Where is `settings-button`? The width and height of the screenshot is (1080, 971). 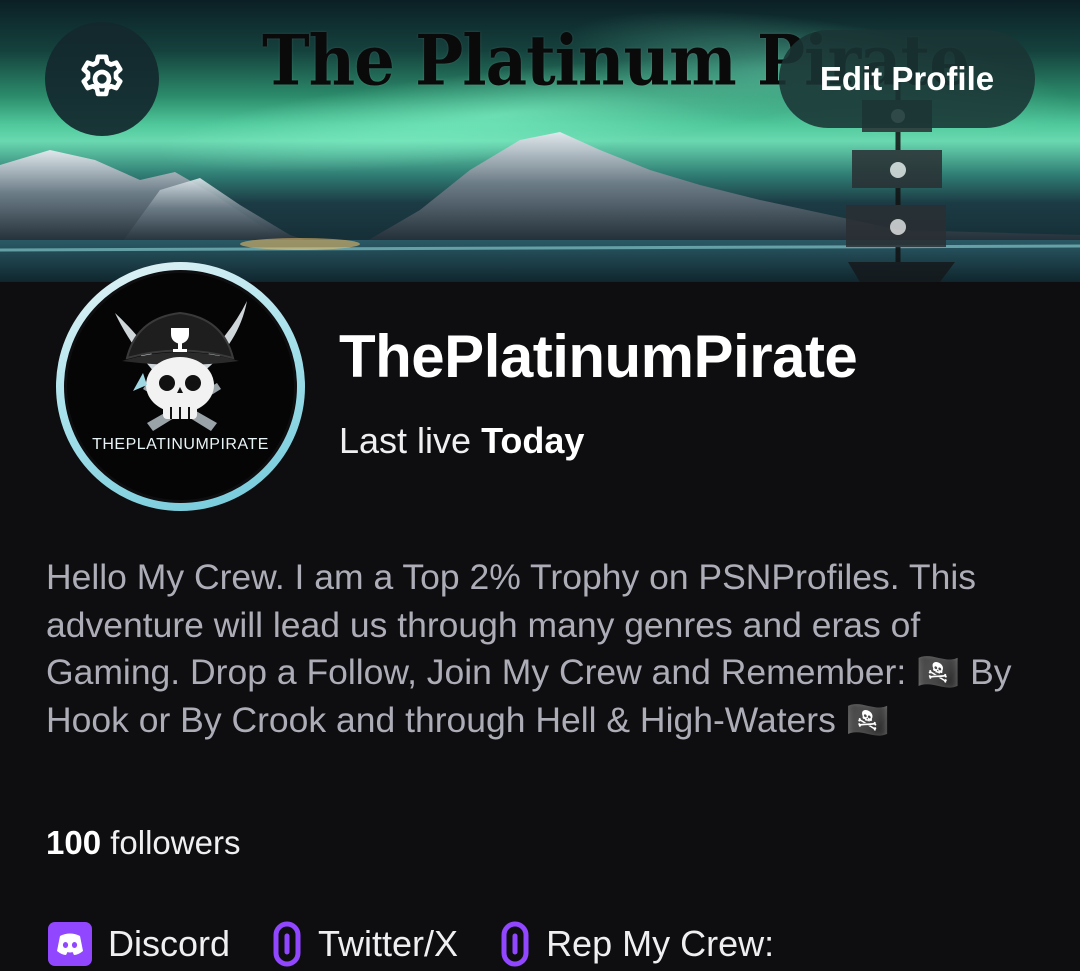 settings-button is located at coordinates (102, 79).